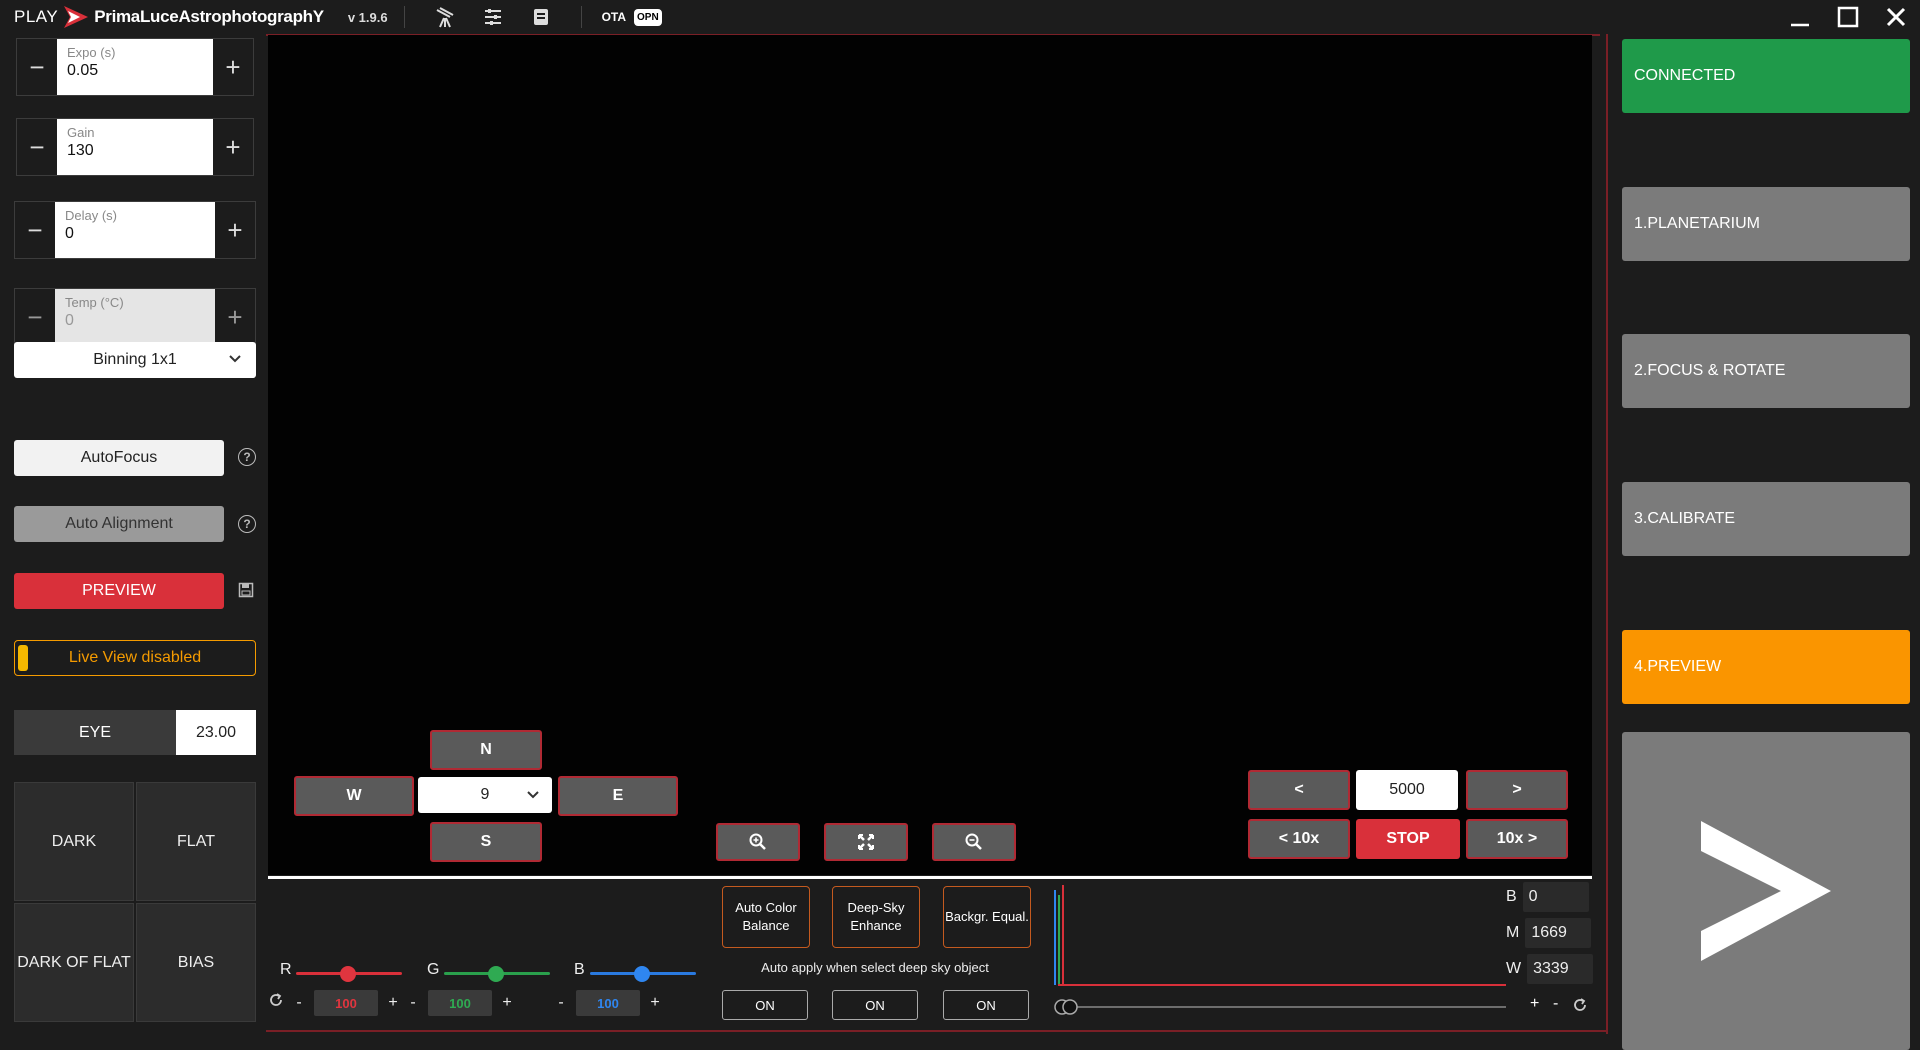 Image resolution: width=1920 pixels, height=1050 pixels. What do you see at coordinates (1299, 839) in the screenshot?
I see `focuser-prev10-button: < 10x` at bounding box center [1299, 839].